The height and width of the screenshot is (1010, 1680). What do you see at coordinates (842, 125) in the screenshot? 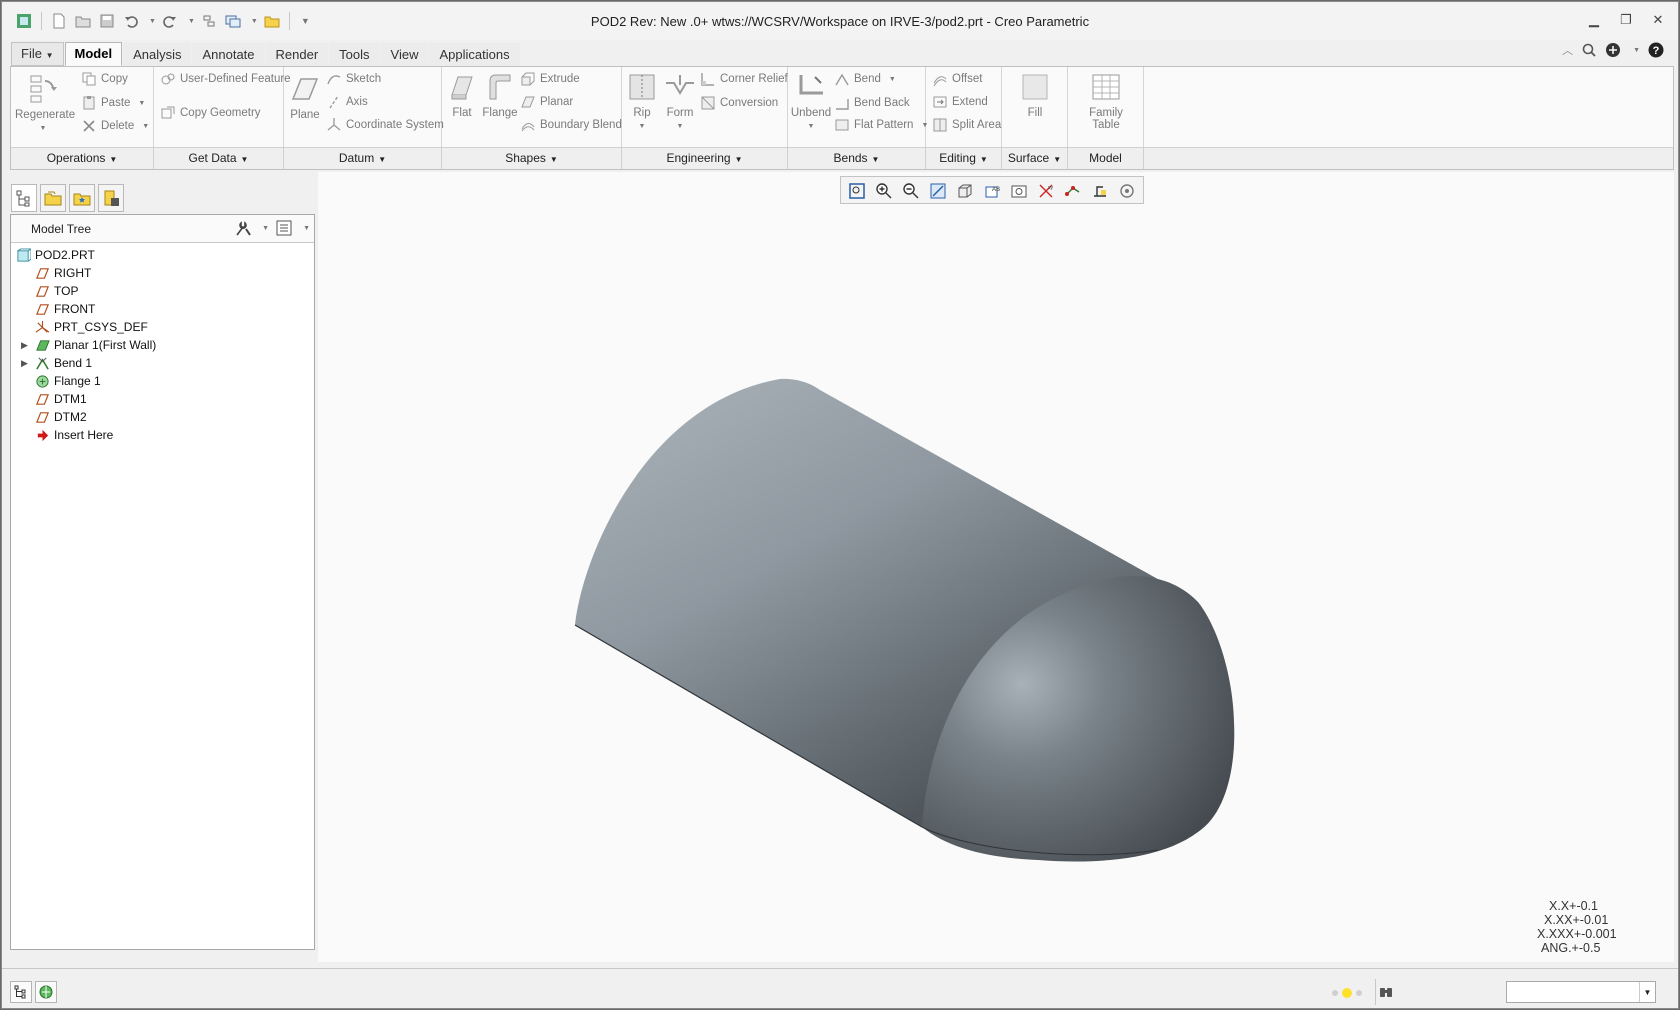
I see `flat-pattern-icon` at bounding box center [842, 125].